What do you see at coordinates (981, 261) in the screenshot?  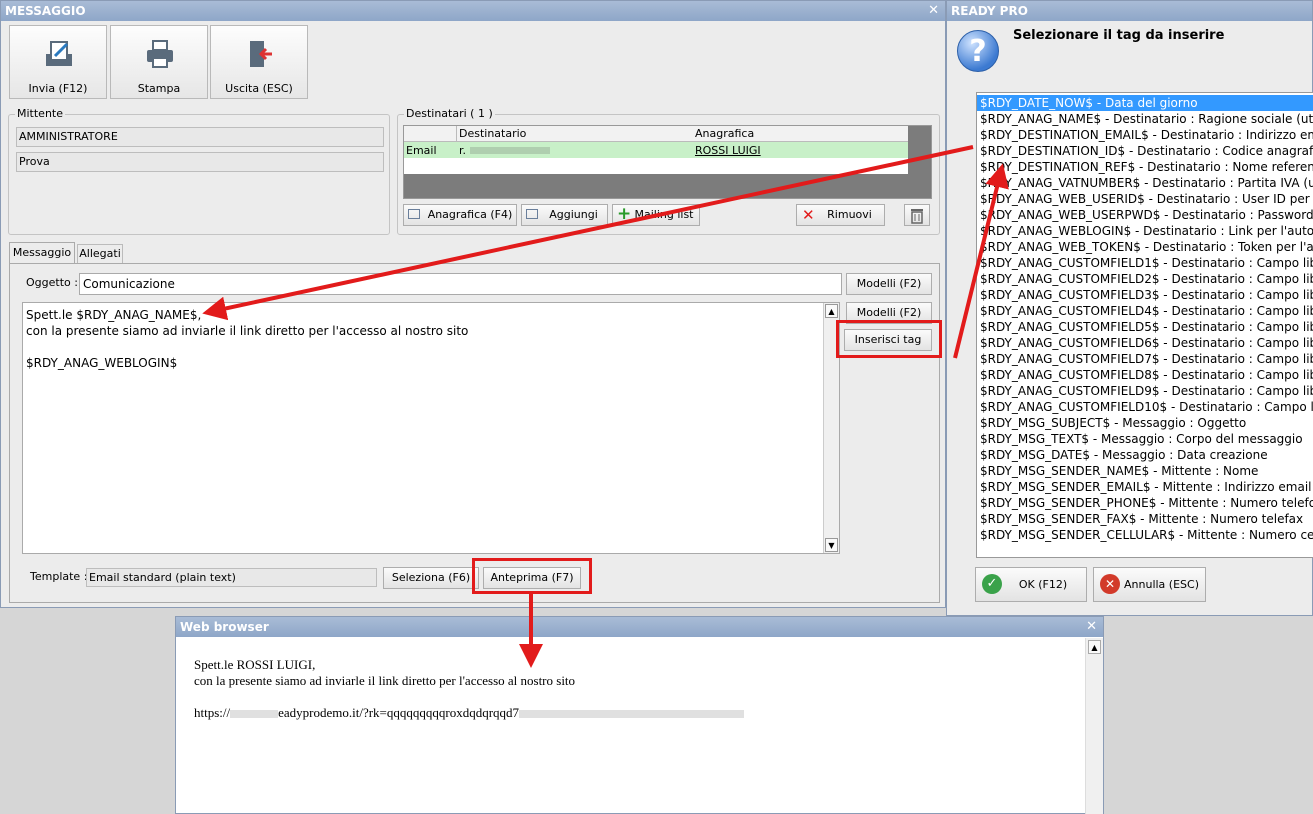 I see `arrow-inserisci-to-list` at bounding box center [981, 261].